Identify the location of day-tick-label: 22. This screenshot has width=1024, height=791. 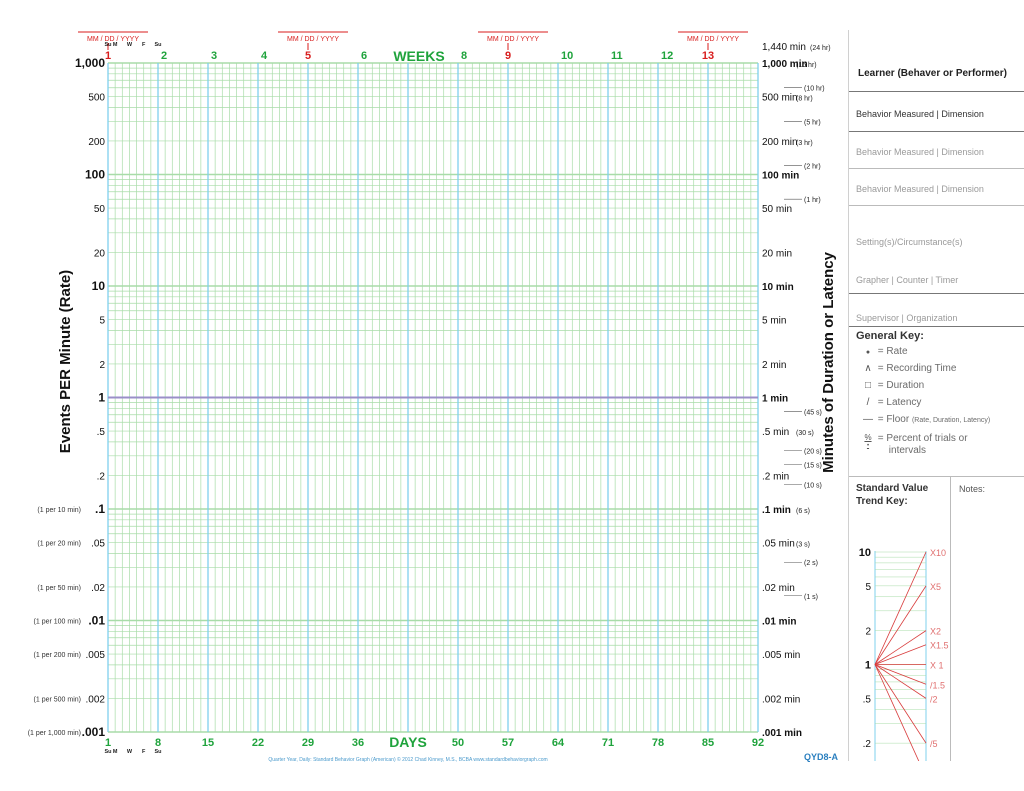
(258, 743).